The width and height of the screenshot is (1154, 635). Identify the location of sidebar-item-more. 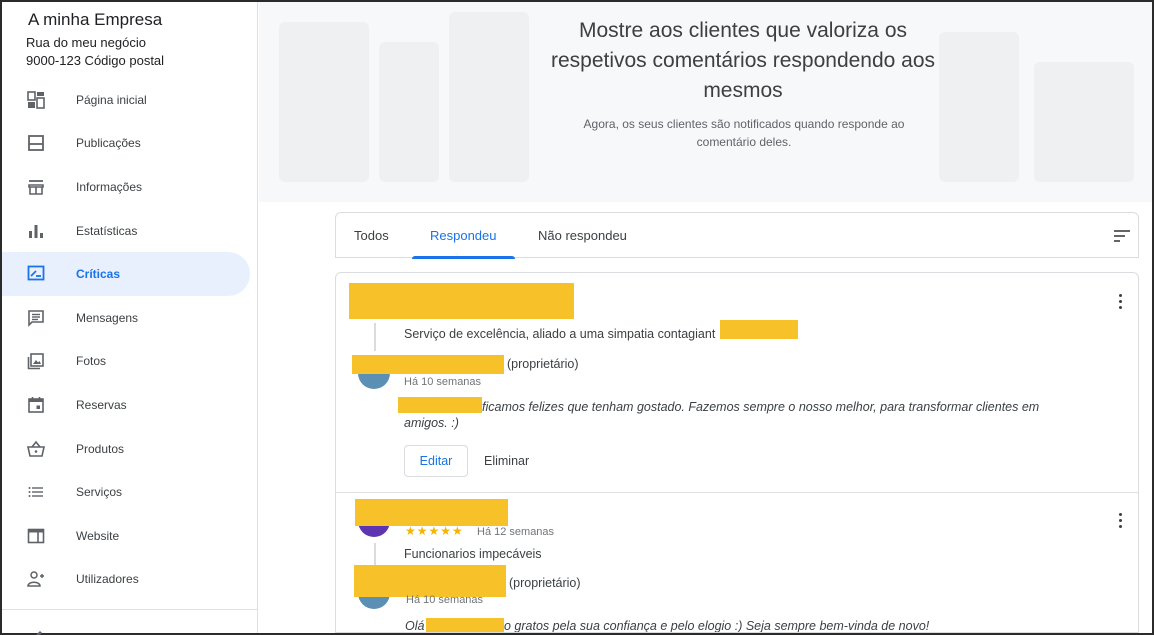
(126, 626).